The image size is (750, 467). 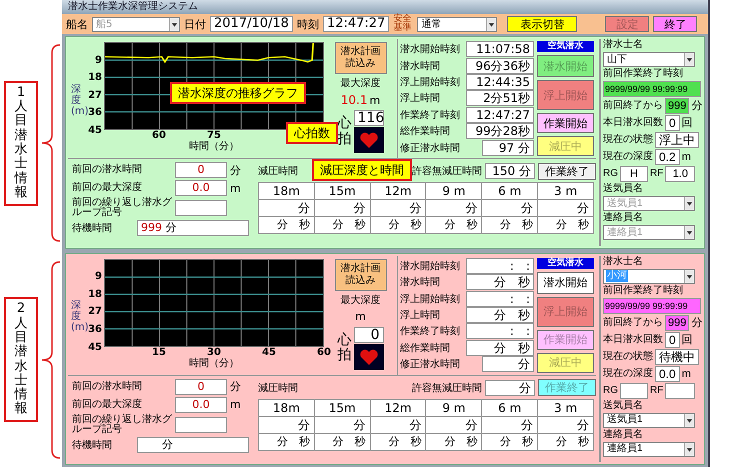 I want to click on time-value: 12:44:35, so click(x=500, y=82).